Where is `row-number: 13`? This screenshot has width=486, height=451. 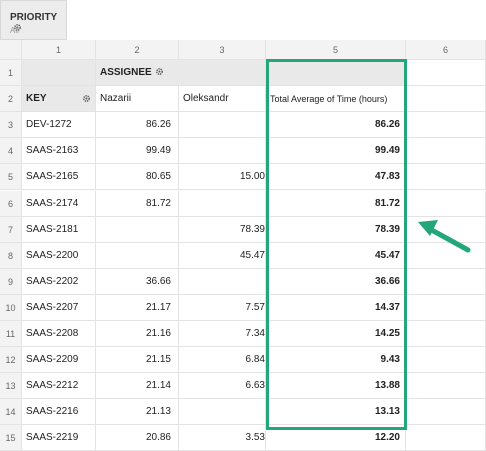 row-number: 13 is located at coordinates (11, 386).